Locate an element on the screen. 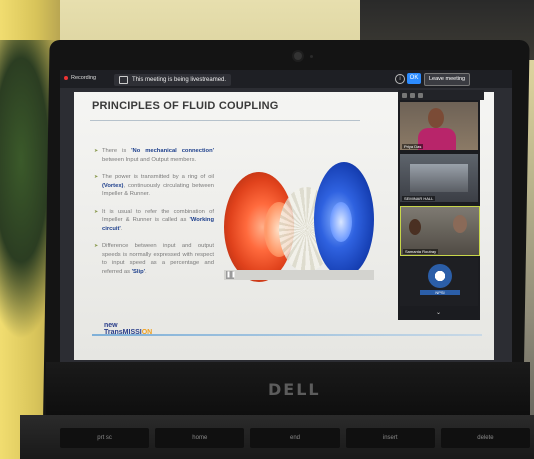  grid-icon is located at coordinates (412, 95).